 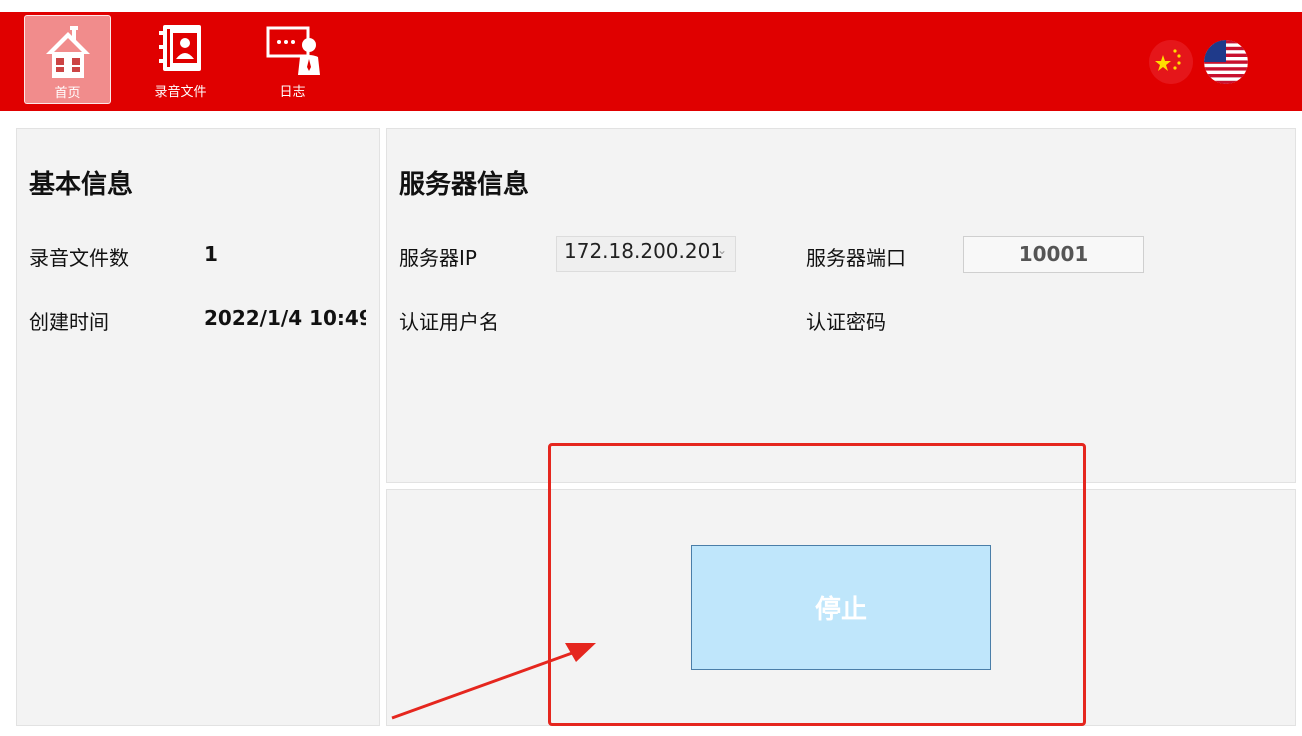 I want to click on server-ip-select: 172.18.200.201 ⌄, so click(x=646, y=254).